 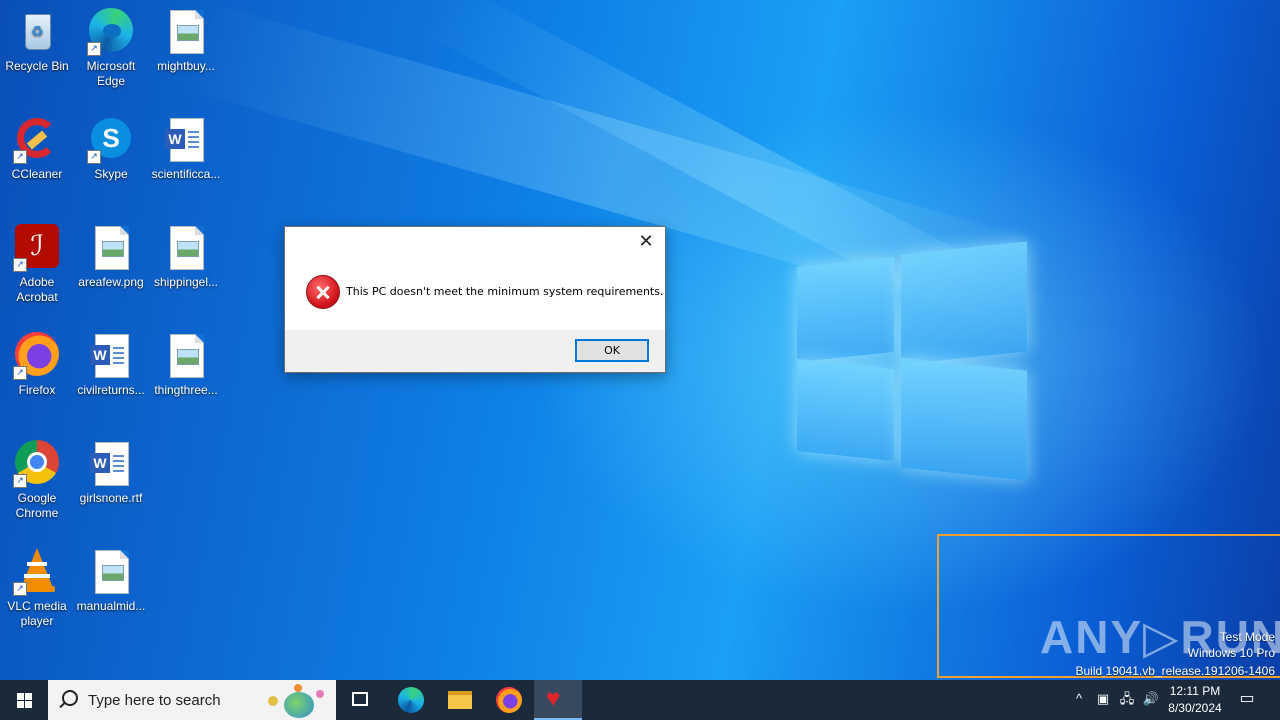 I want to click on desktop-icon-ccleaner: ↗ CCleaner, so click(x=37, y=149).